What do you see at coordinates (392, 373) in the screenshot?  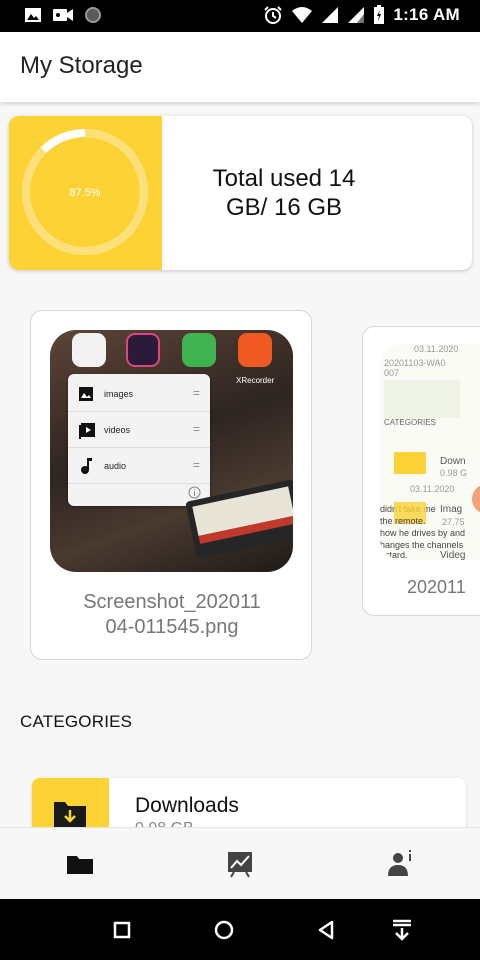 I see `preview-text: 007` at bounding box center [392, 373].